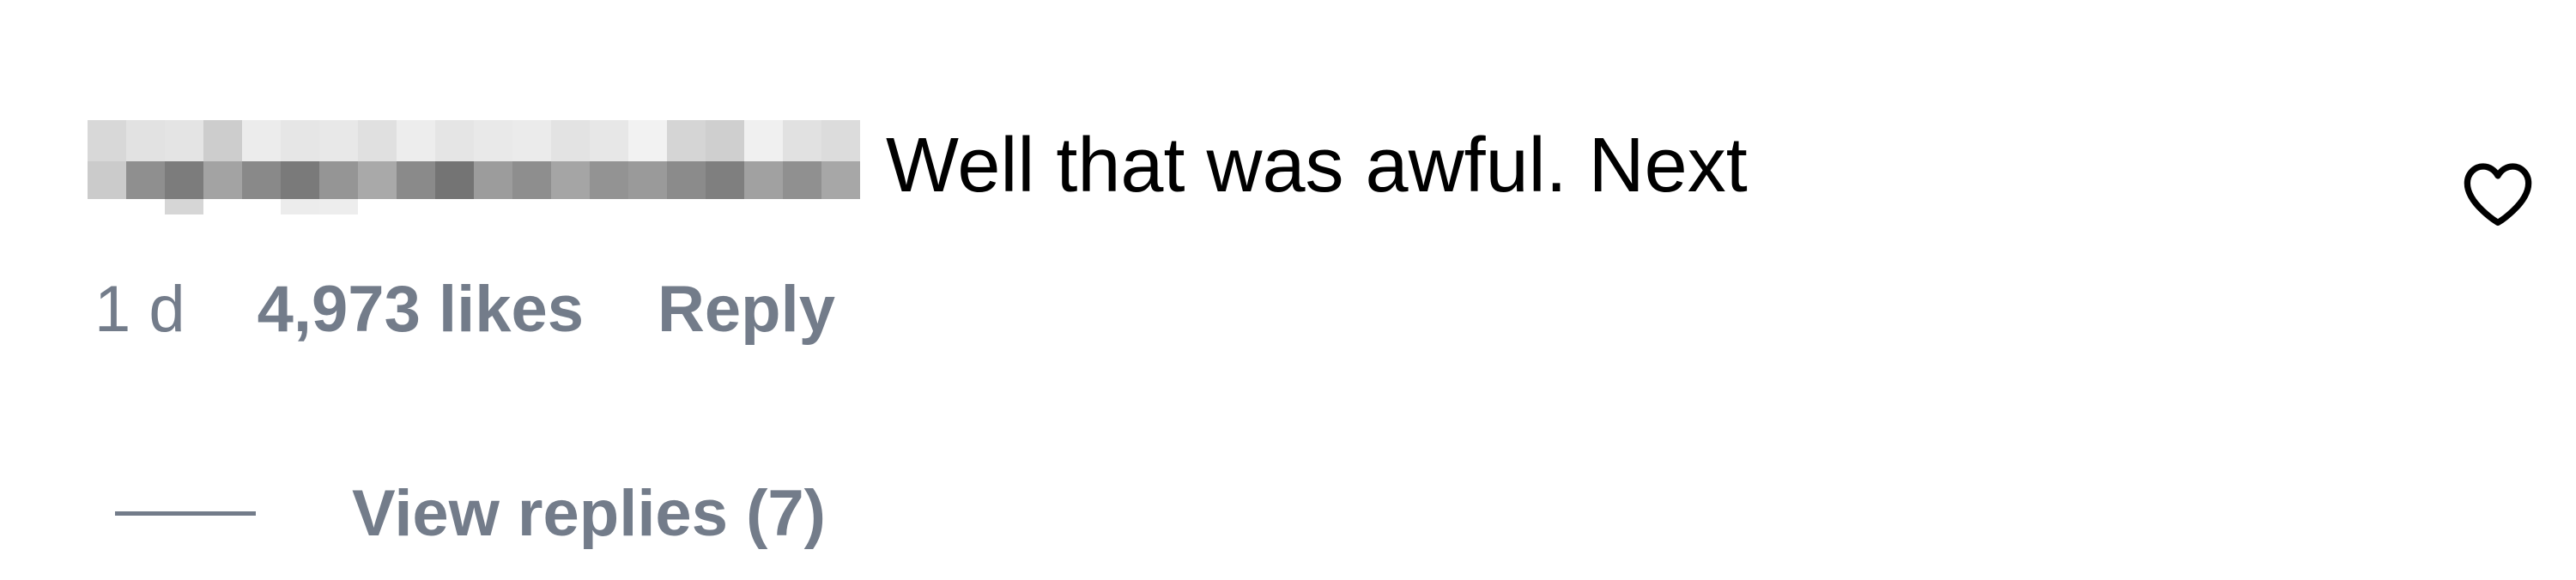 The height and width of the screenshot is (580, 2576). Describe the element at coordinates (746, 310) in the screenshot. I see `reply-button: Reply` at that location.